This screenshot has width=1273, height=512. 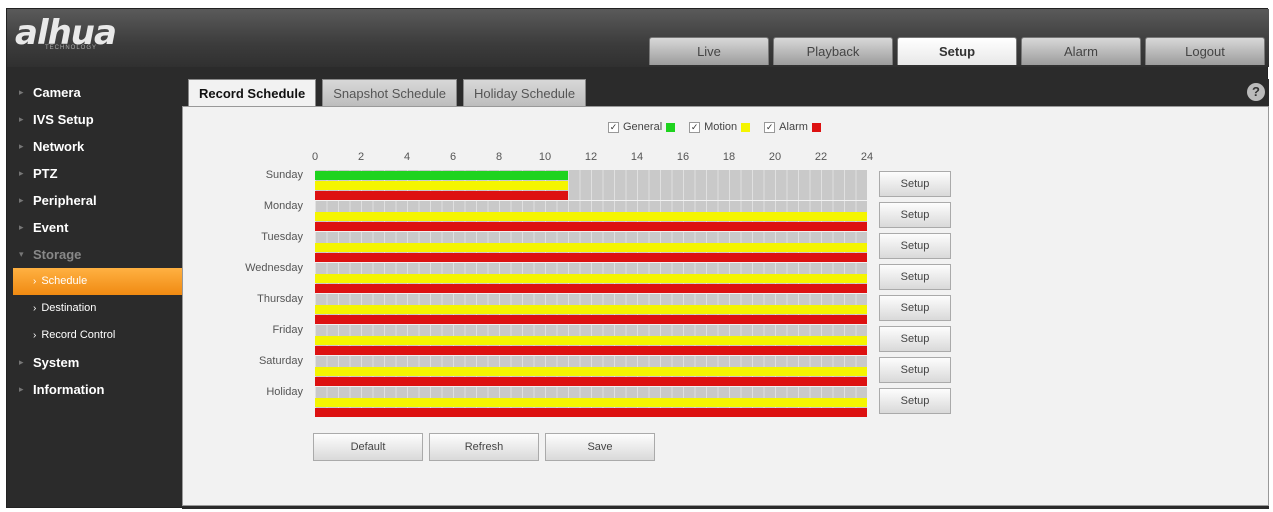 What do you see at coordinates (709, 51) in the screenshot?
I see `nav-tab-live: Live` at bounding box center [709, 51].